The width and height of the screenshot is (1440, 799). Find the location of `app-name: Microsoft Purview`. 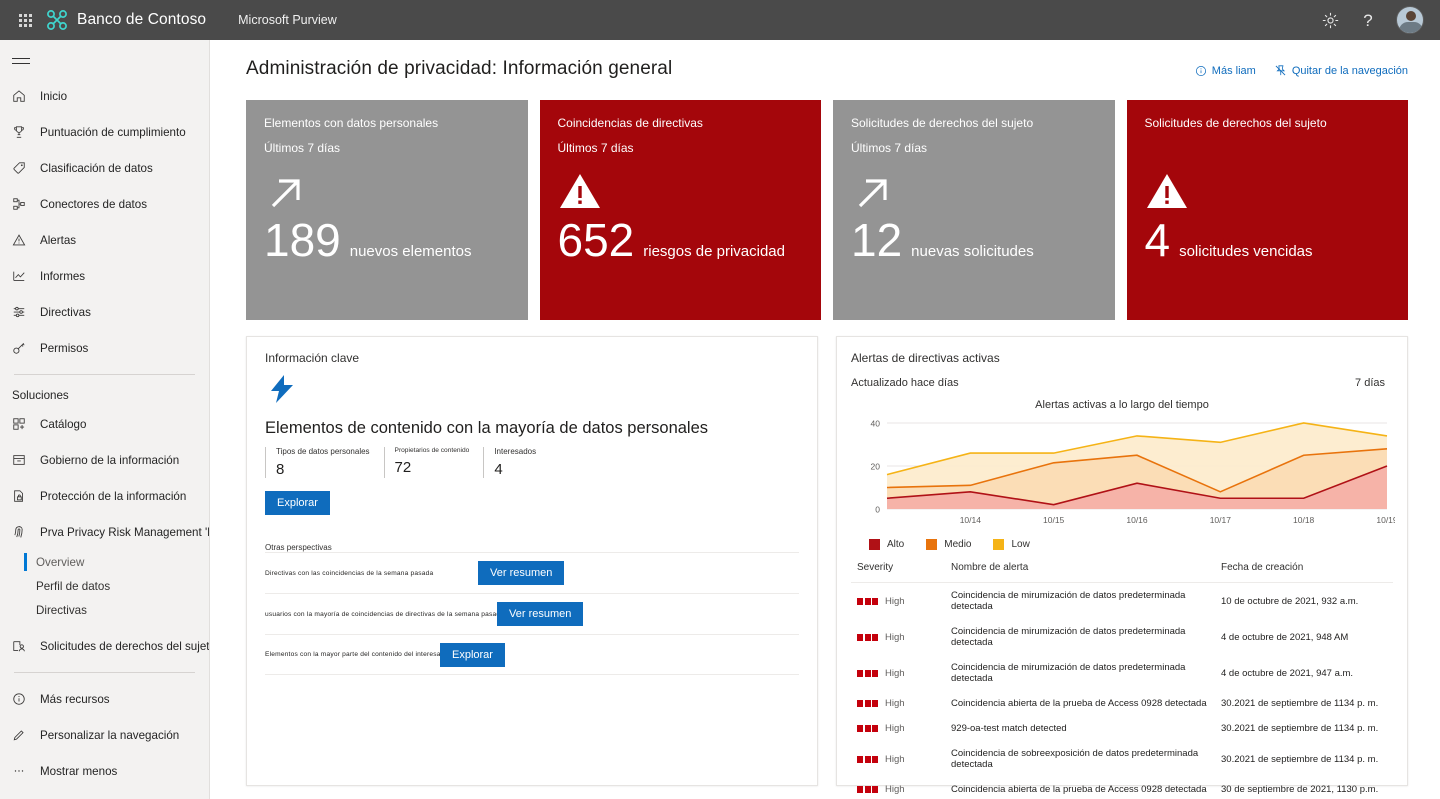

app-name: Microsoft Purview is located at coordinates (287, 20).